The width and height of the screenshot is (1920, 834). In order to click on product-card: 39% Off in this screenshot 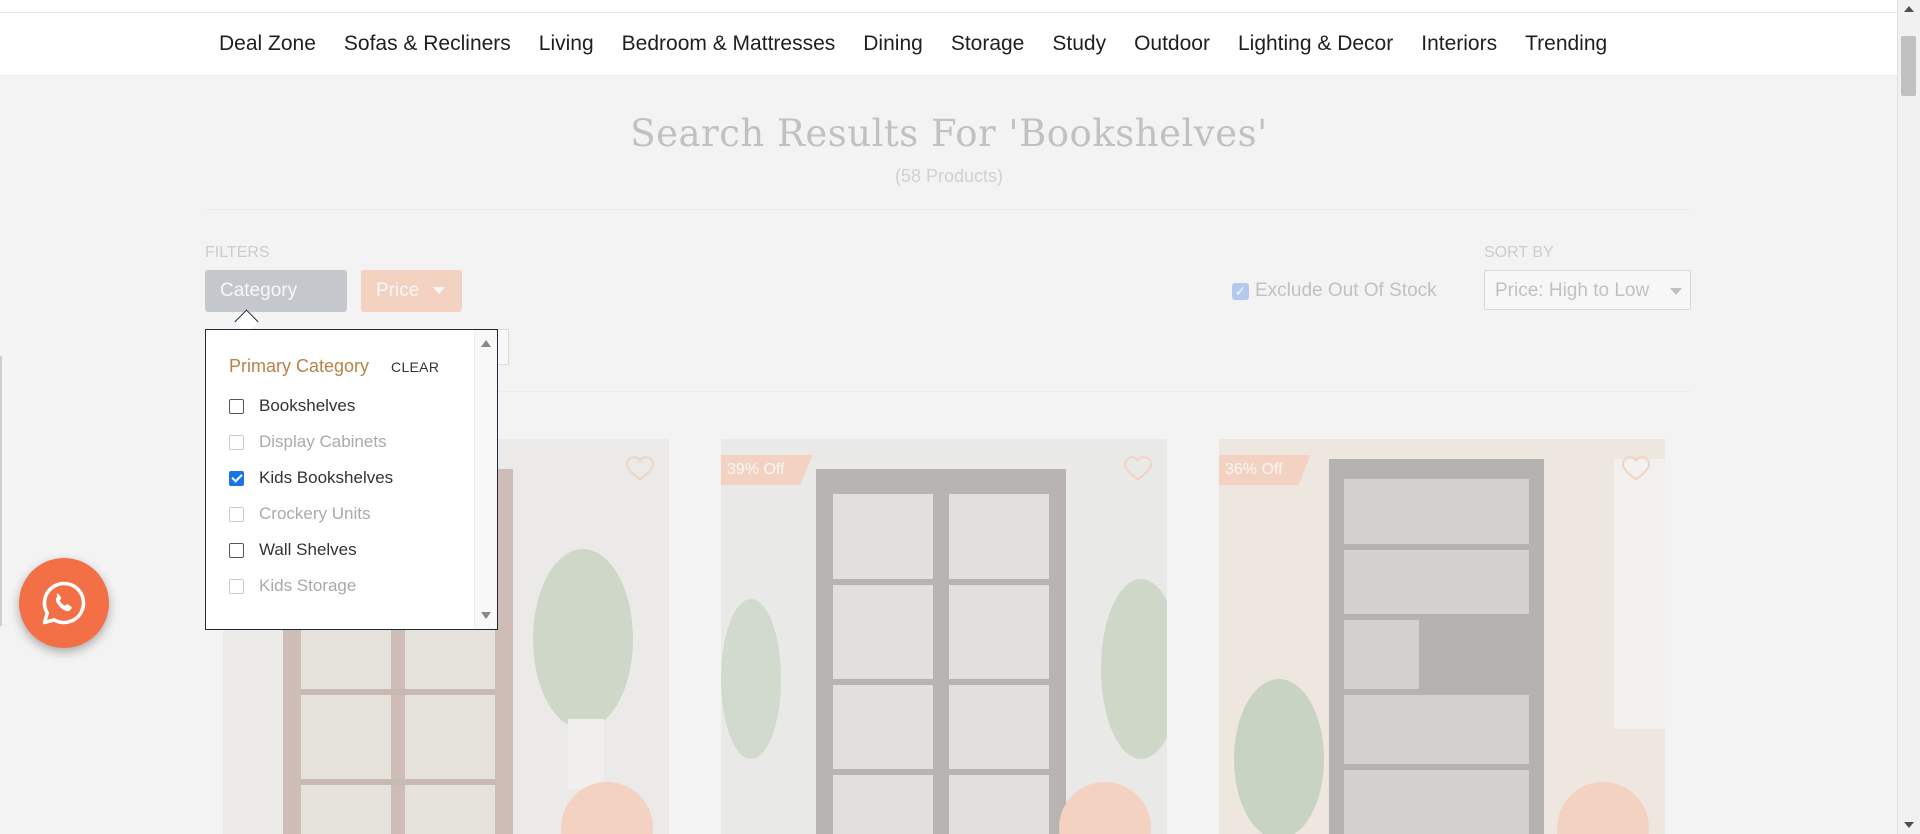, I will do `click(944, 636)`.